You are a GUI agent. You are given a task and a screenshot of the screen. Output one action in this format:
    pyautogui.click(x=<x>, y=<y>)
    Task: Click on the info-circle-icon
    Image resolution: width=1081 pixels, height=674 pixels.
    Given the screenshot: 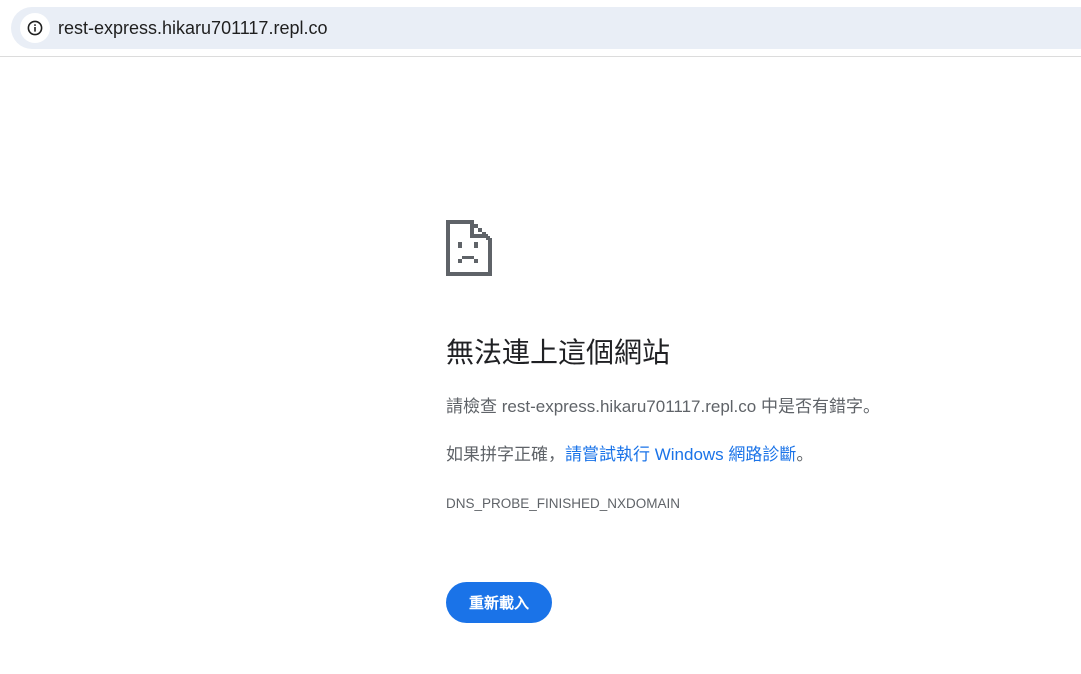 What is the action you would take?
    pyautogui.click(x=35, y=28)
    